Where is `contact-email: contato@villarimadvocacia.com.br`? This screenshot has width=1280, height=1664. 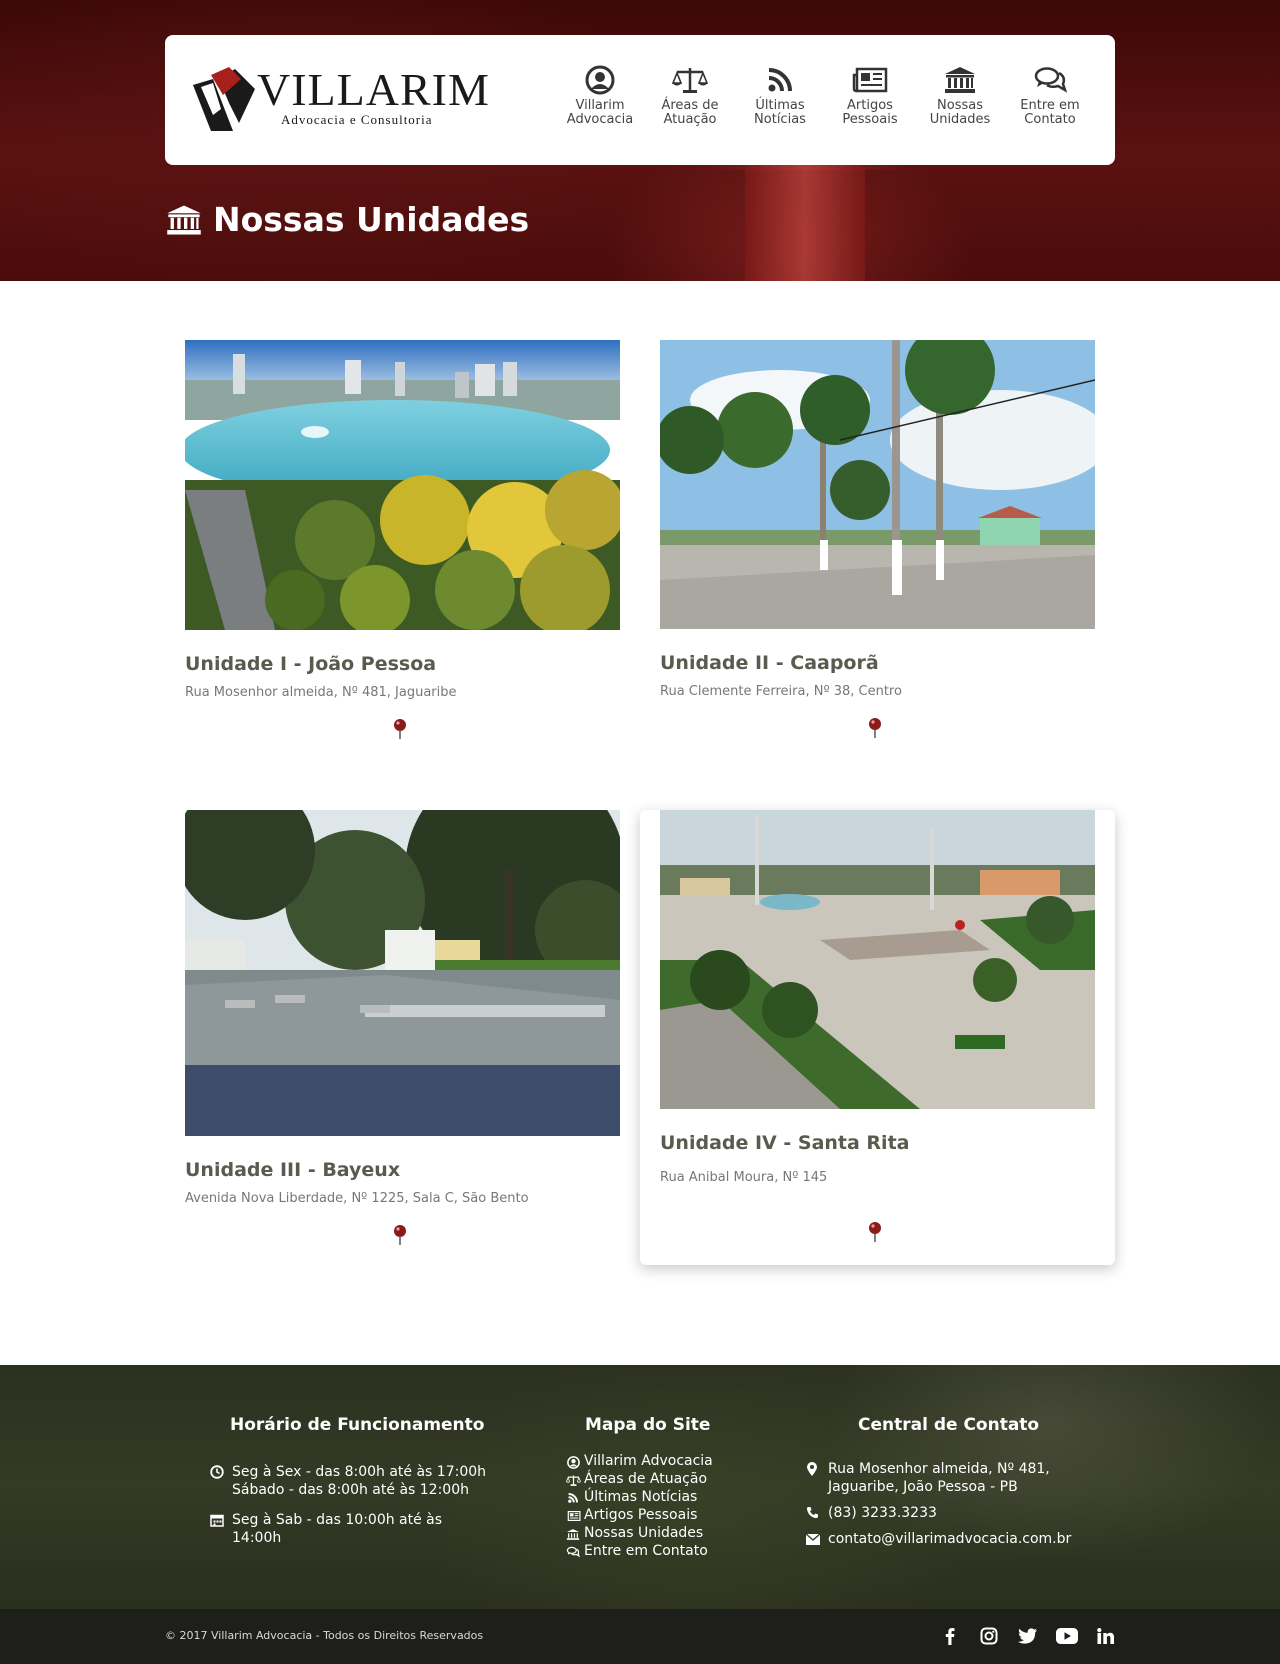 contact-email: contato@villarimadvocacia.com.br is located at coordinates (938, 1540).